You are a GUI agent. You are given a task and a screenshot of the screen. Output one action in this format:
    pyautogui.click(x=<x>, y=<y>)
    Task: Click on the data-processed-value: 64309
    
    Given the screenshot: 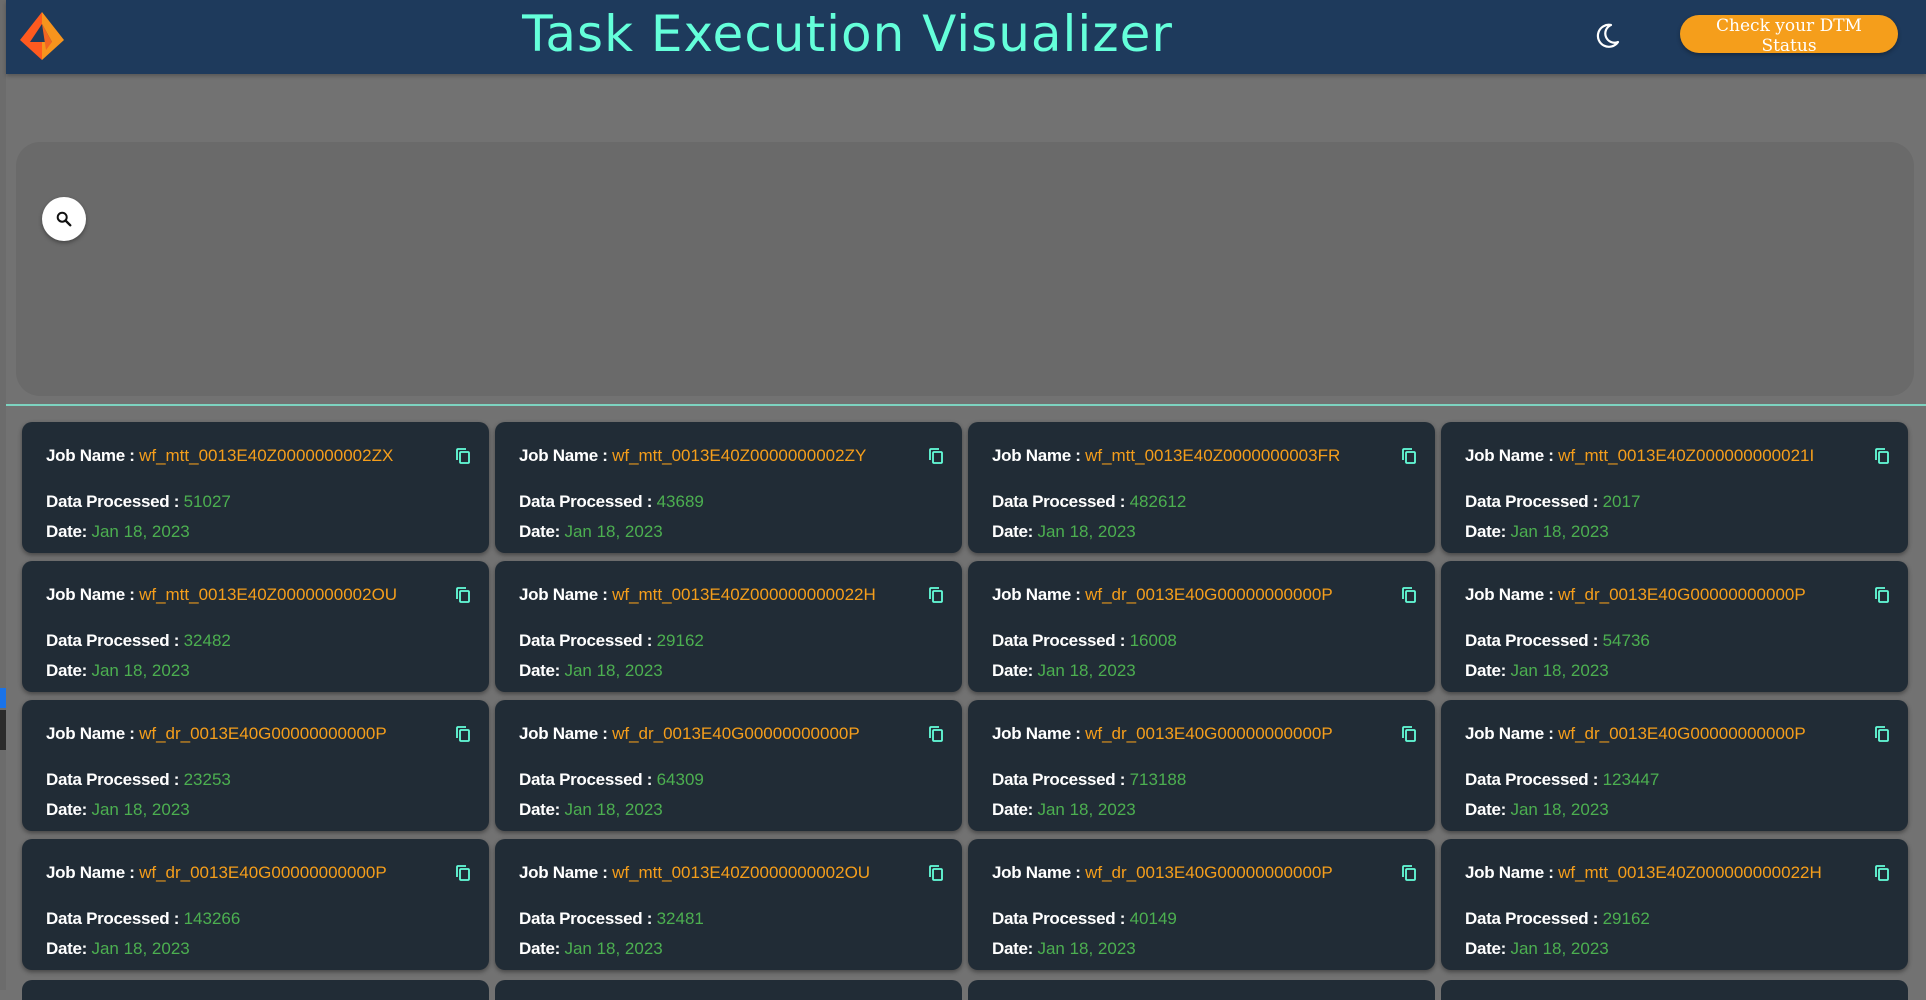 What is the action you would take?
    pyautogui.click(x=680, y=779)
    